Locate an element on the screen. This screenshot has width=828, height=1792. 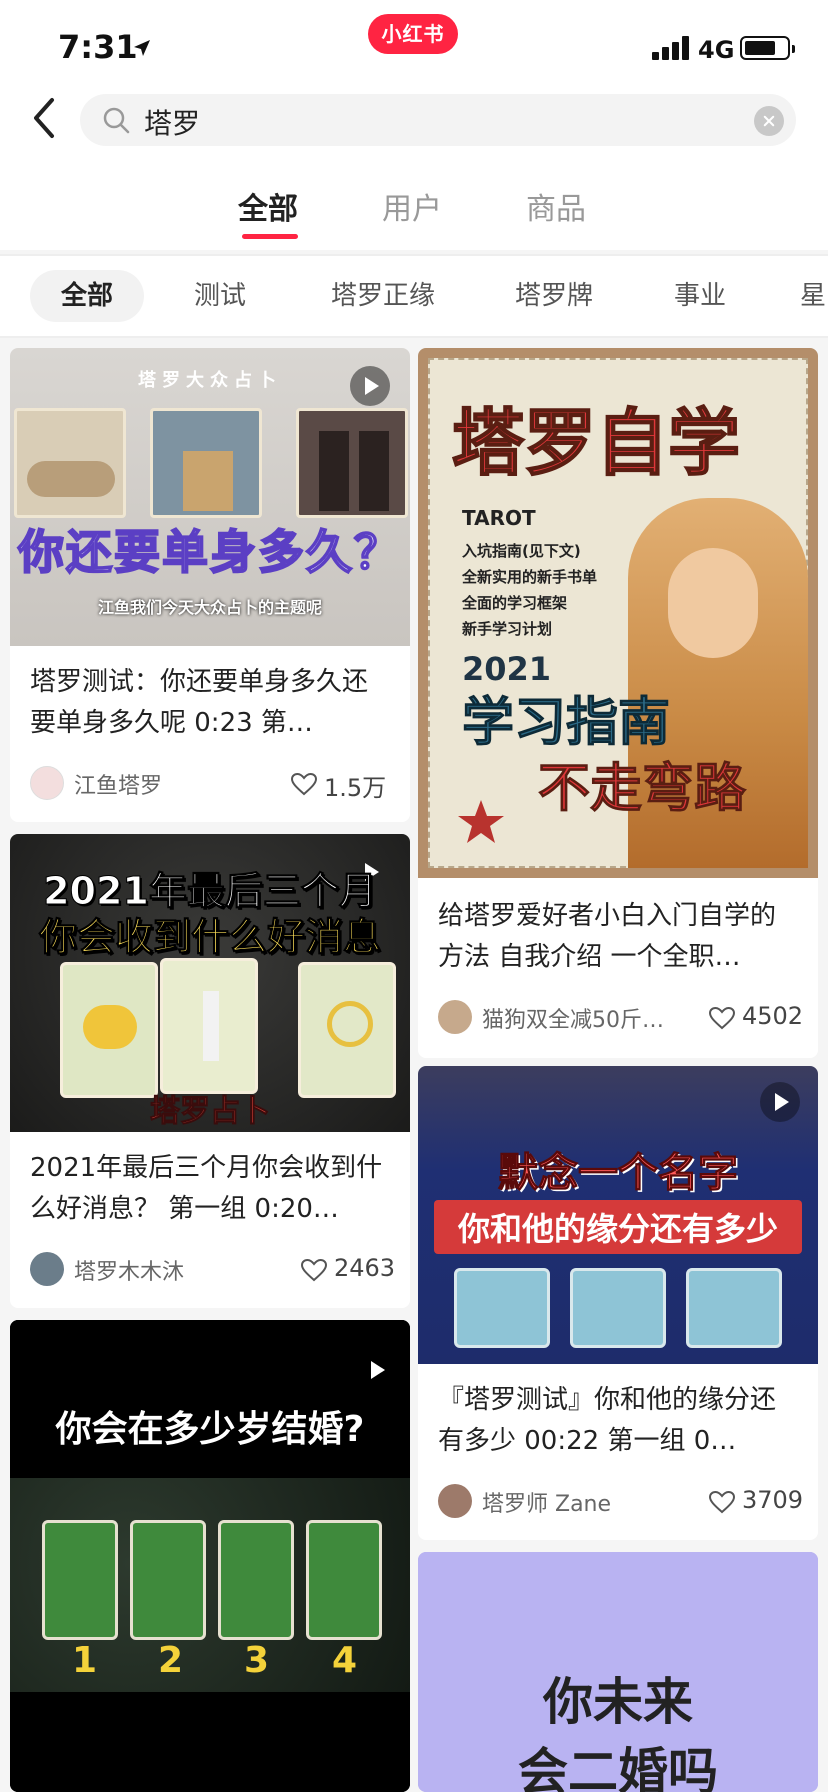
like-button: 2463 is located at coordinates (347, 1269).